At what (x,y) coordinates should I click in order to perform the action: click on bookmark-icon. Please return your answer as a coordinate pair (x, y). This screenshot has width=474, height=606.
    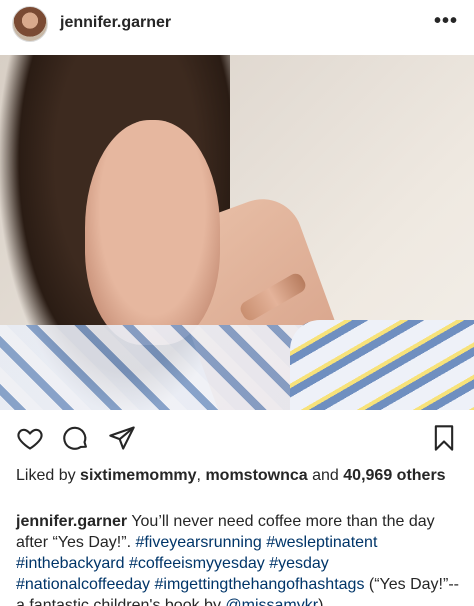
    Looking at the image, I should click on (444, 438).